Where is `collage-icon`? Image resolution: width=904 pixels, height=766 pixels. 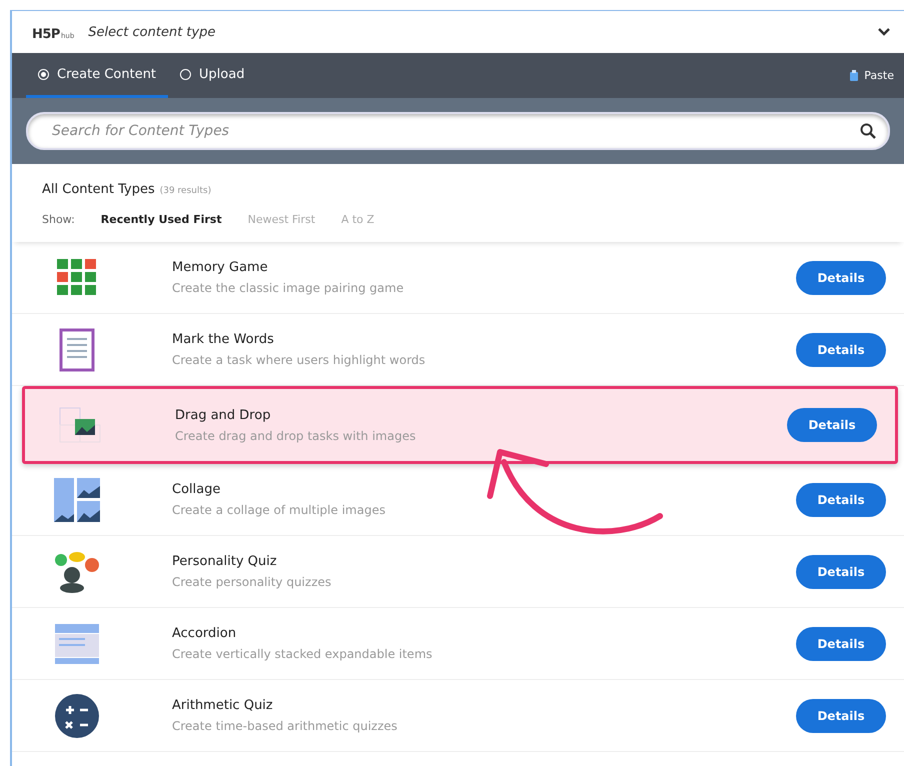
collage-icon is located at coordinates (77, 500).